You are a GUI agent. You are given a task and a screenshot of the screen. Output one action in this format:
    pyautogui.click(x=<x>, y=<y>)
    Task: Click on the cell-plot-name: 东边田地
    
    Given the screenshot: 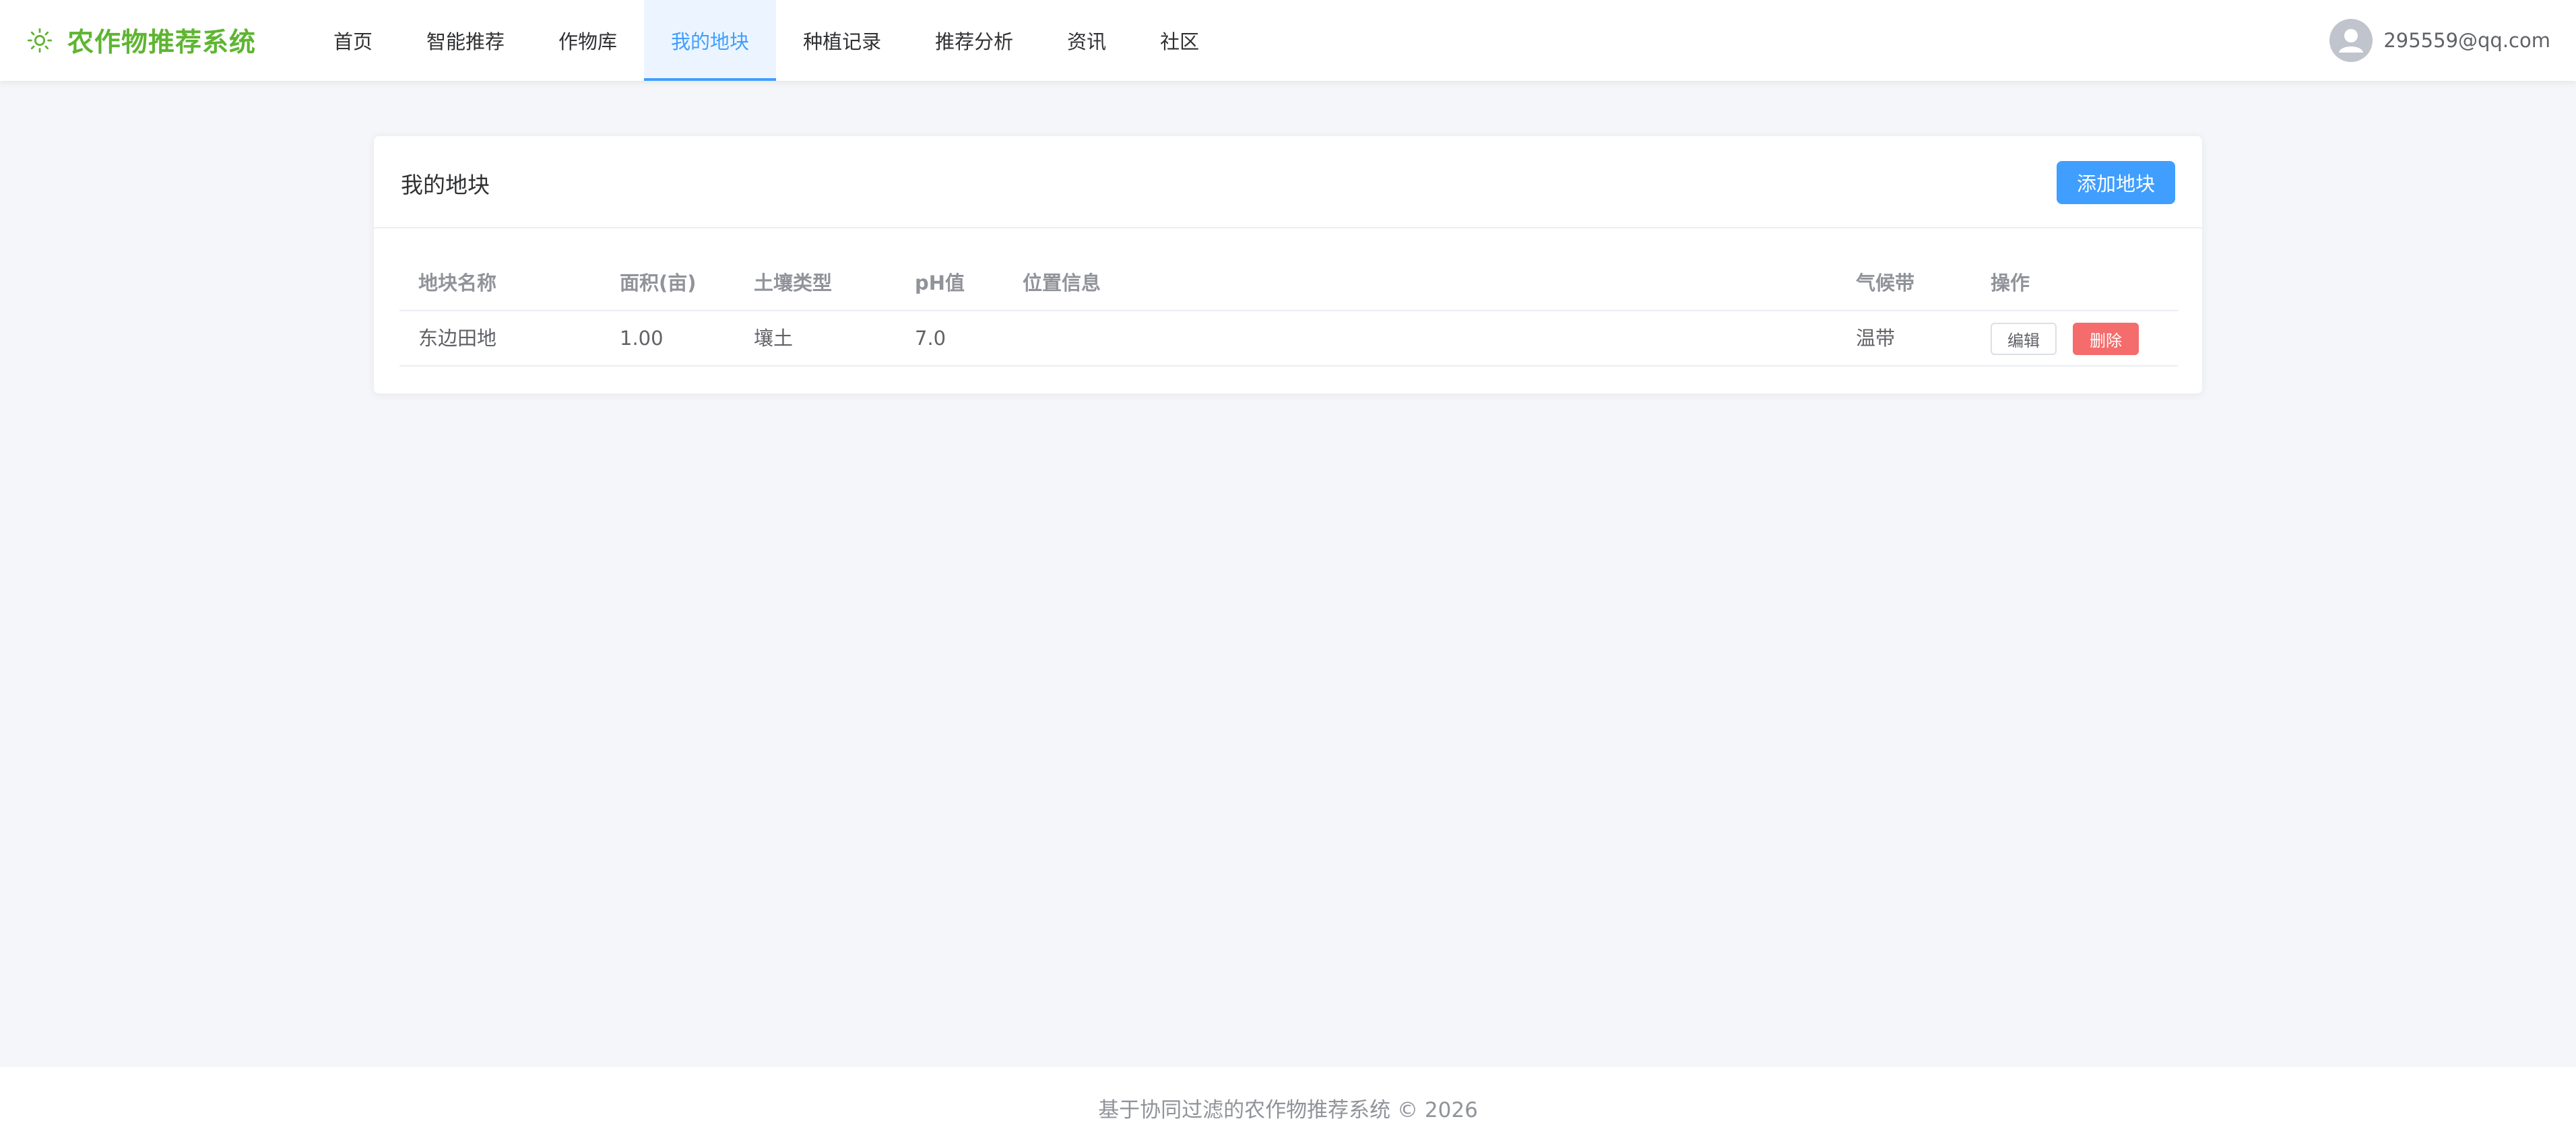 What is the action you would take?
    pyautogui.click(x=458, y=338)
    